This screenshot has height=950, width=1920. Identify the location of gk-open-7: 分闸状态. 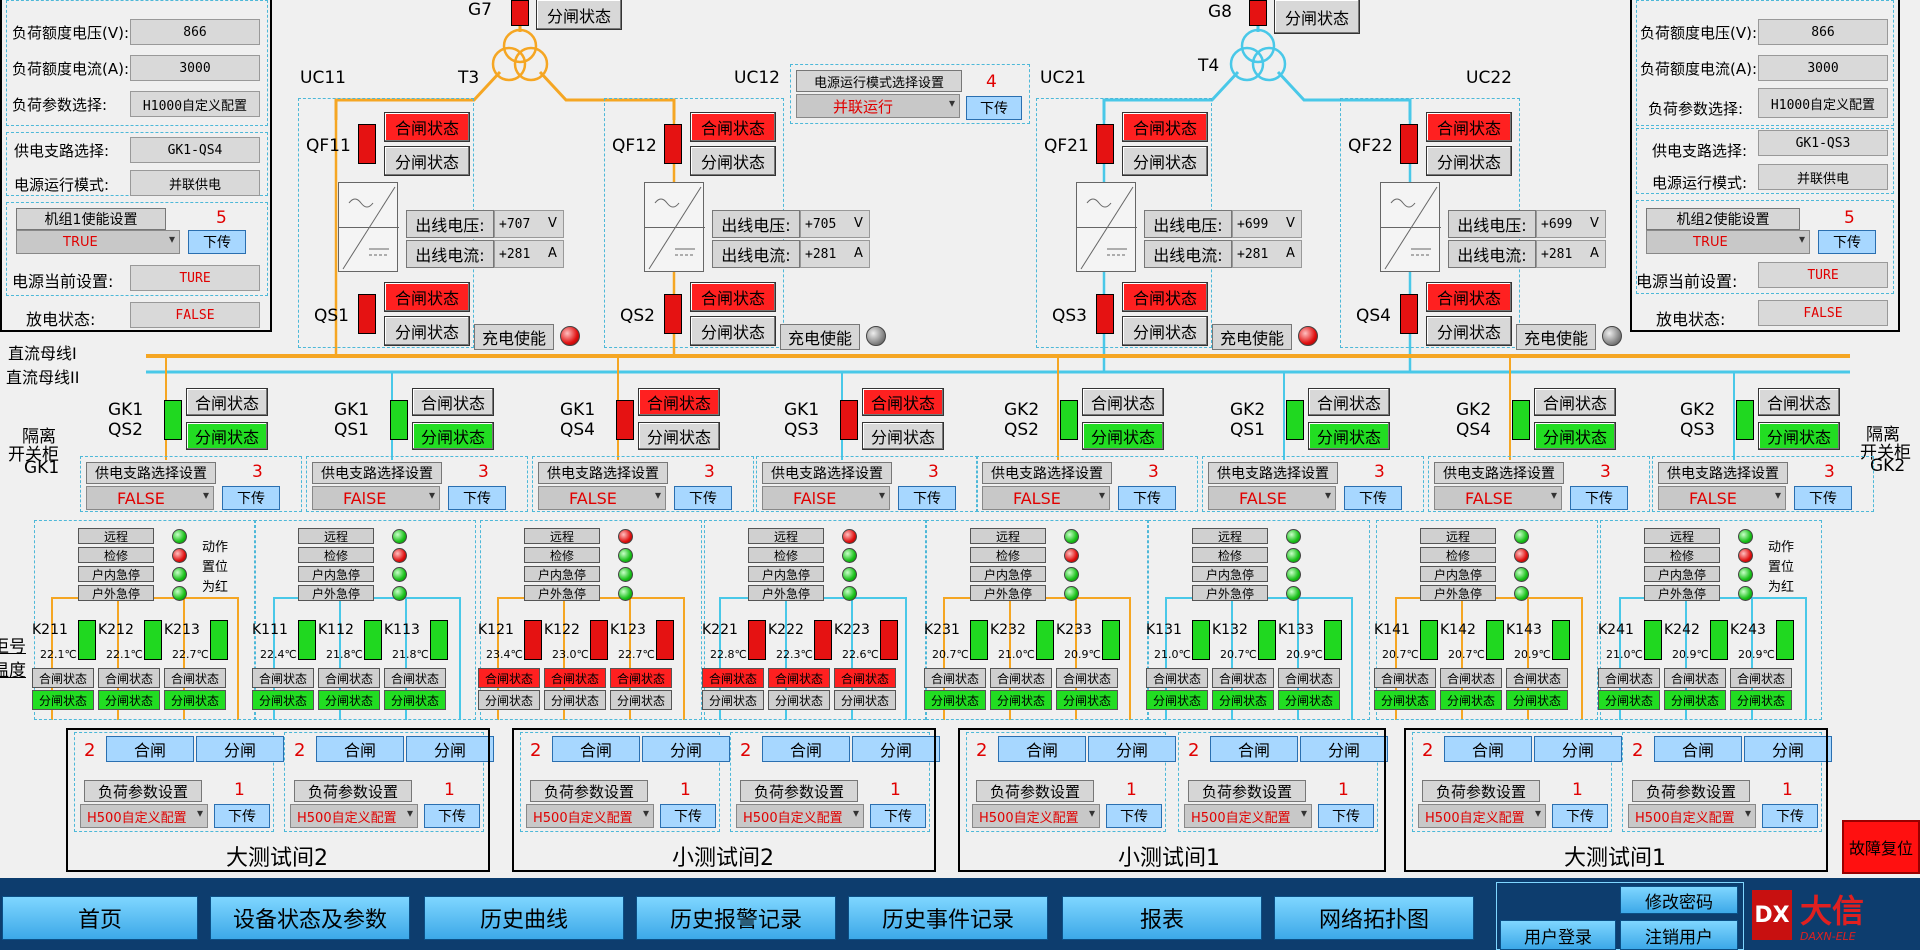
(1799, 436).